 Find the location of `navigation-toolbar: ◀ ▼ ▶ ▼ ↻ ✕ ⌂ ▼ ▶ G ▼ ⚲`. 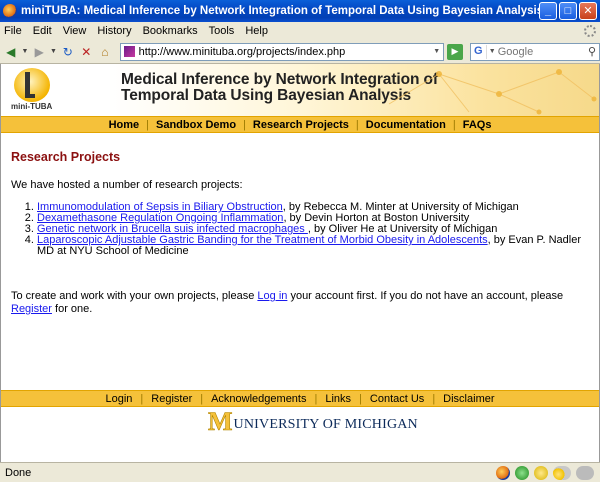

navigation-toolbar: ◀ ▼ ▶ ▼ ↻ ✕ ⌂ ▼ ▶ G ▼ ⚲ is located at coordinates (300, 52).